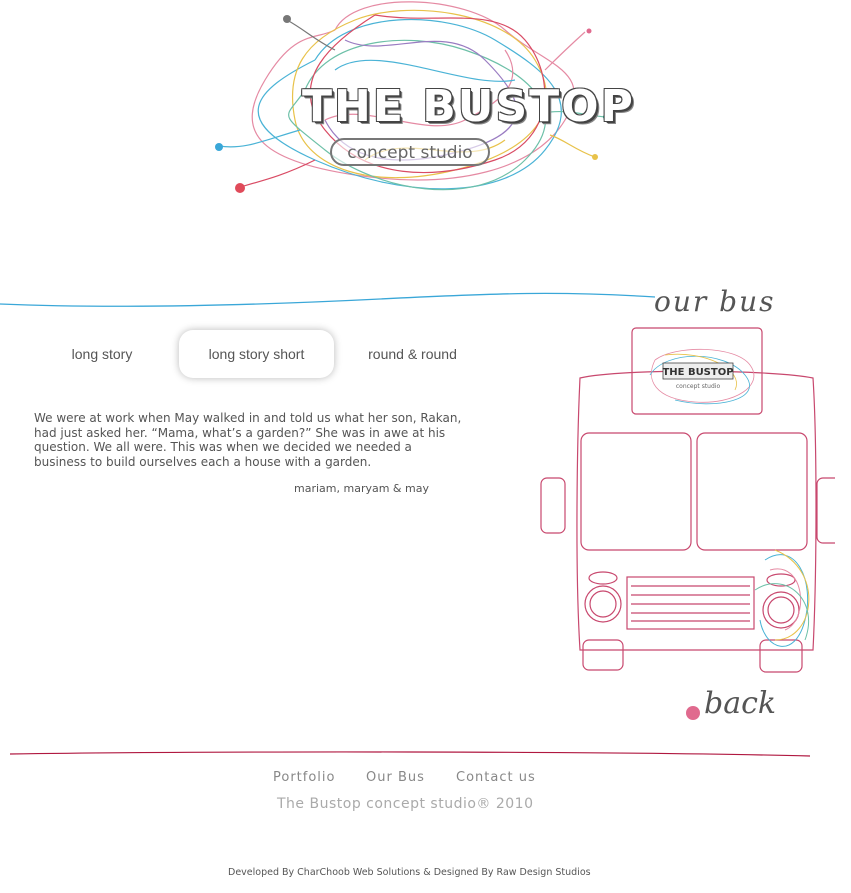 This screenshot has height=893, width=851. Describe the element at coordinates (309, 778) in the screenshot. I see `footer-link-portfolio: Portfolio` at that location.